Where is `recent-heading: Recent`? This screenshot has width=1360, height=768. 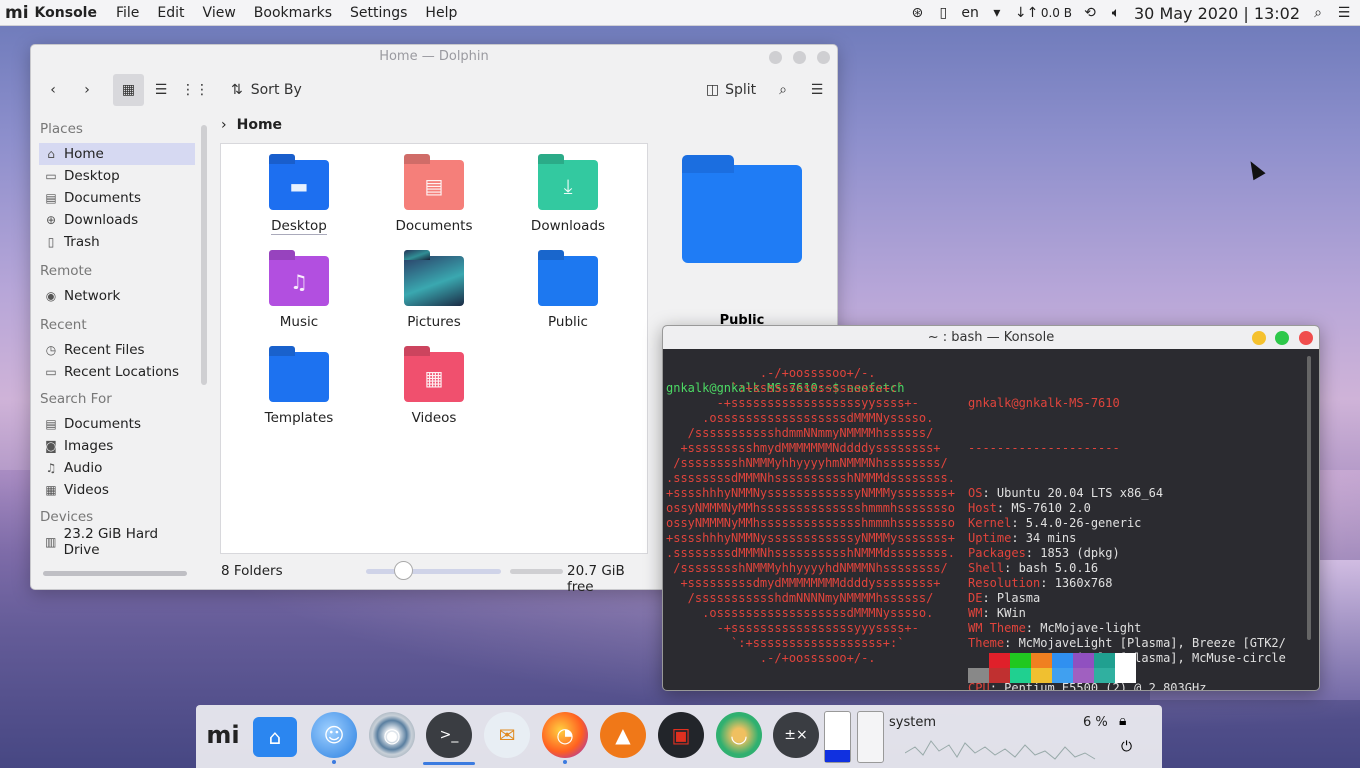 recent-heading: Recent is located at coordinates (63, 325).